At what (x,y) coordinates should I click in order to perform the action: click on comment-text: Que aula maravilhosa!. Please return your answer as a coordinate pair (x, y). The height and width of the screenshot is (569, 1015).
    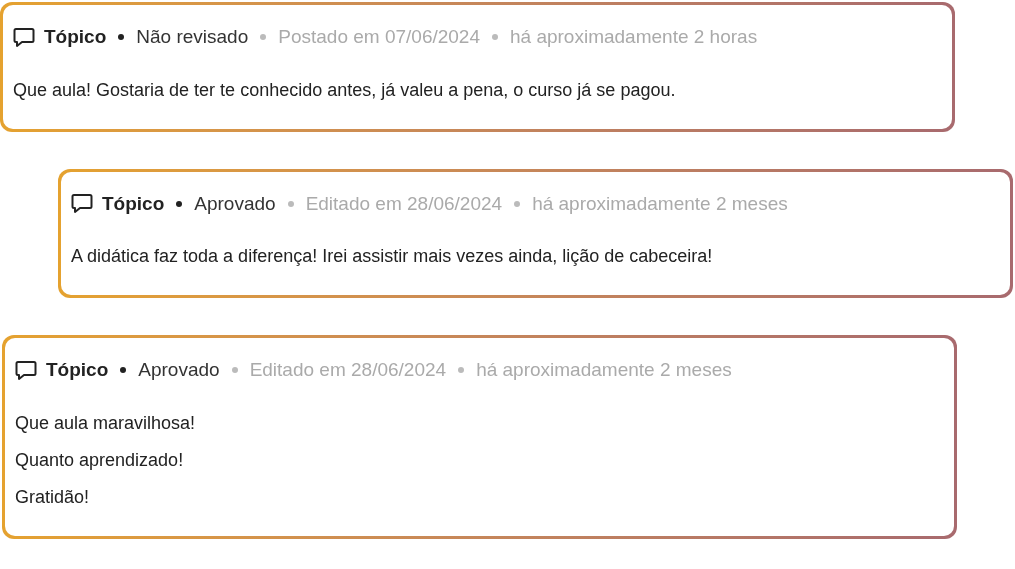
    Looking at the image, I should click on (106, 423).